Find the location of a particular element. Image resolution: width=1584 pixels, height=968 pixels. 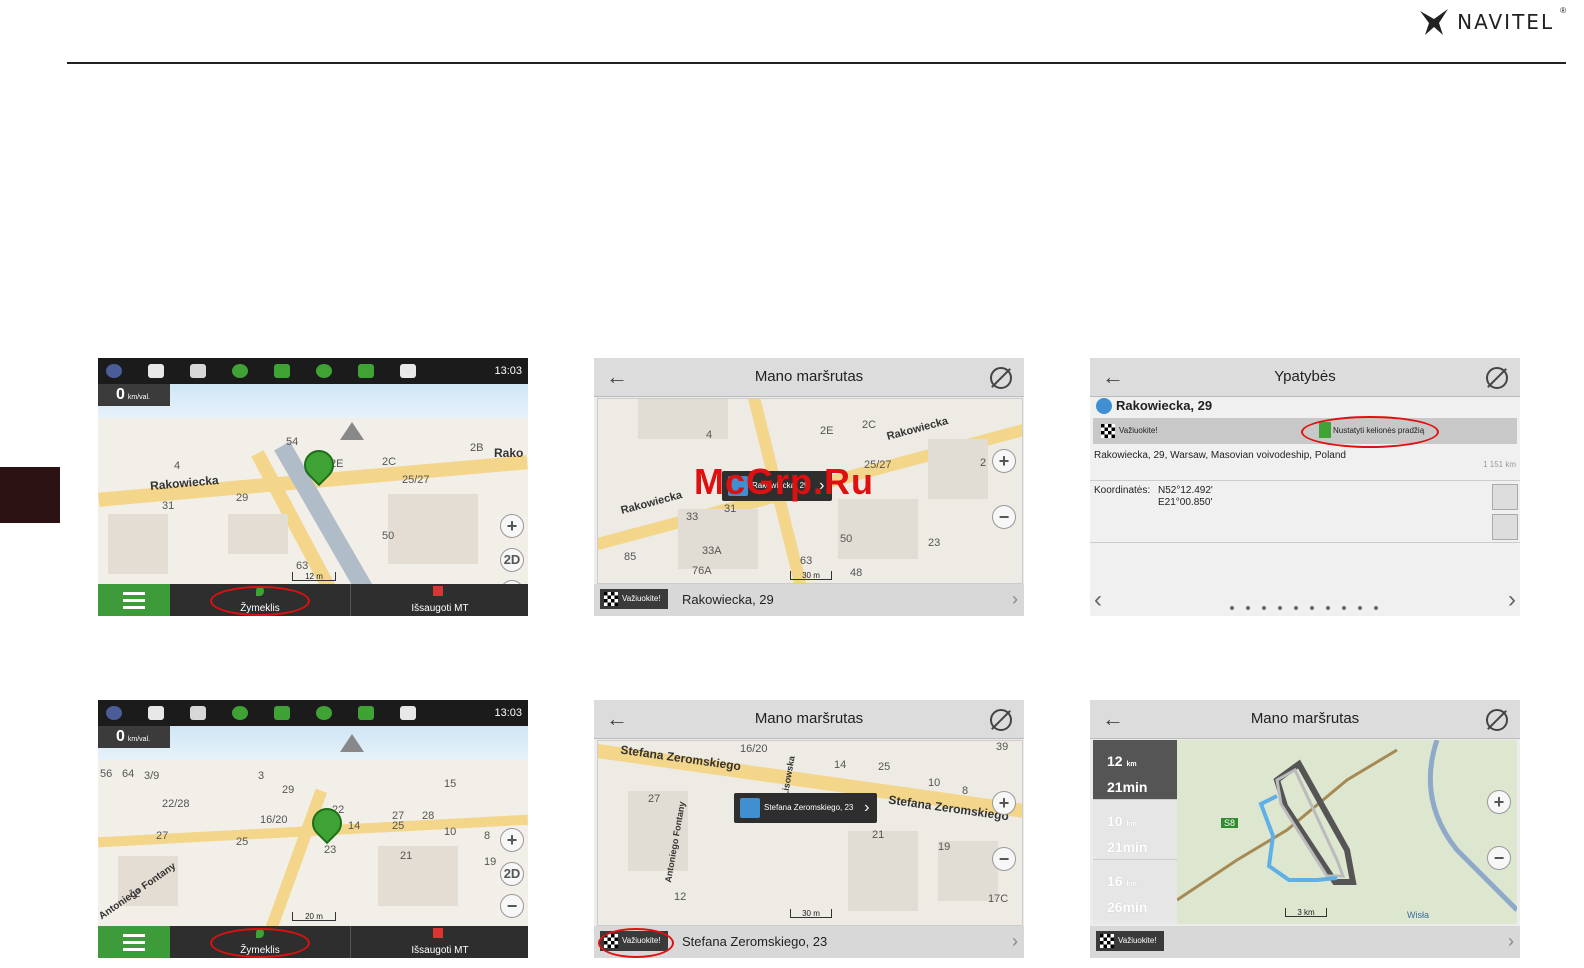

map-label: 14 is located at coordinates (840, 765).